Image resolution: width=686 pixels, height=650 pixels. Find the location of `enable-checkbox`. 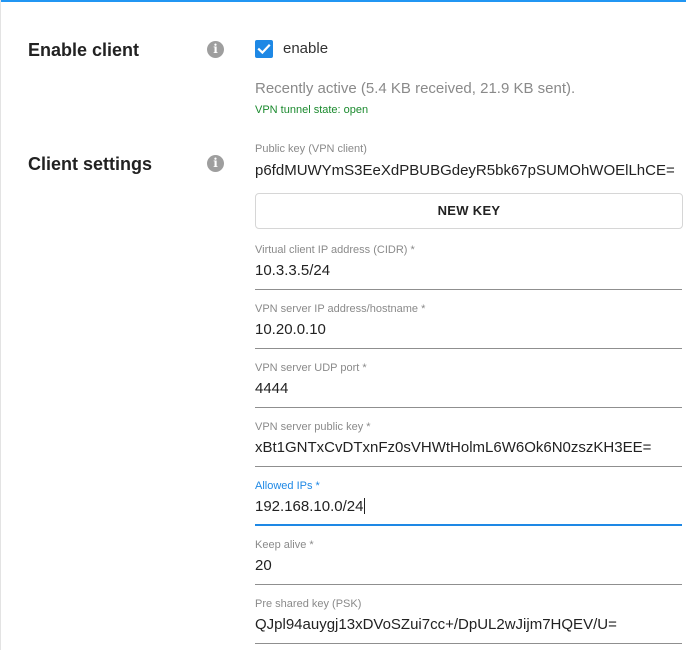

enable-checkbox is located at coordinates (264, 49).